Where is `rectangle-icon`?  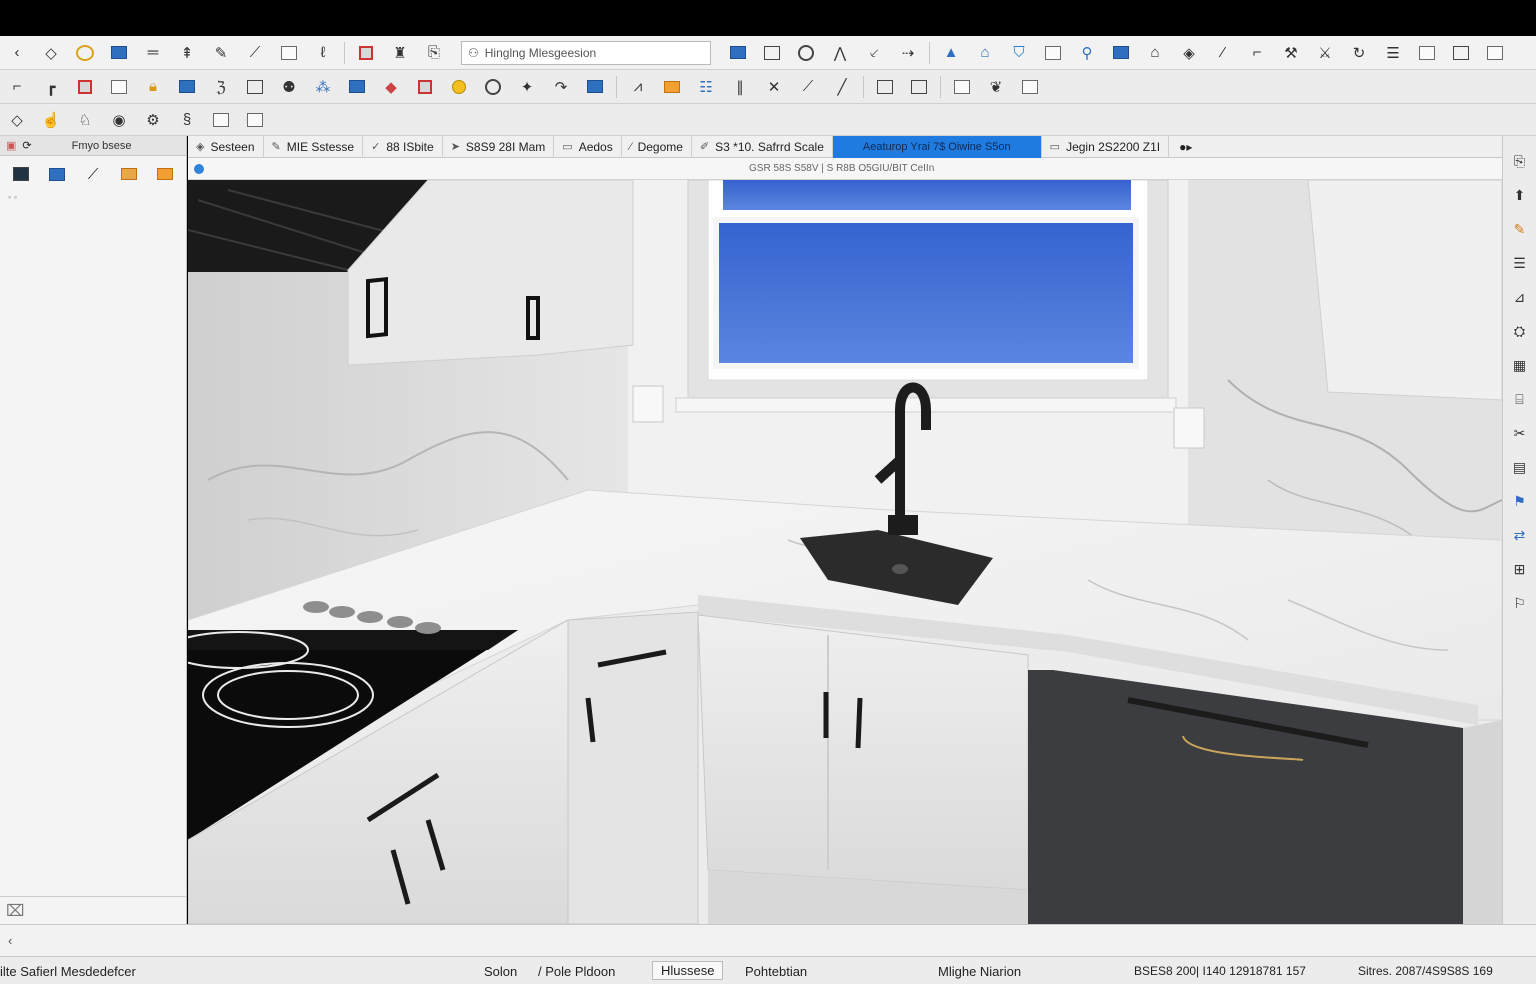 rectangle-icon is located at coordinates (919, 87).